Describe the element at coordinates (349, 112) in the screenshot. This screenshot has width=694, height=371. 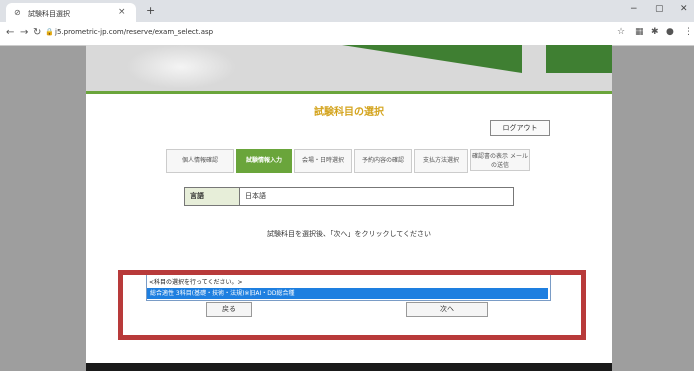
I see `page-title: 試験科目の選択` at that location.